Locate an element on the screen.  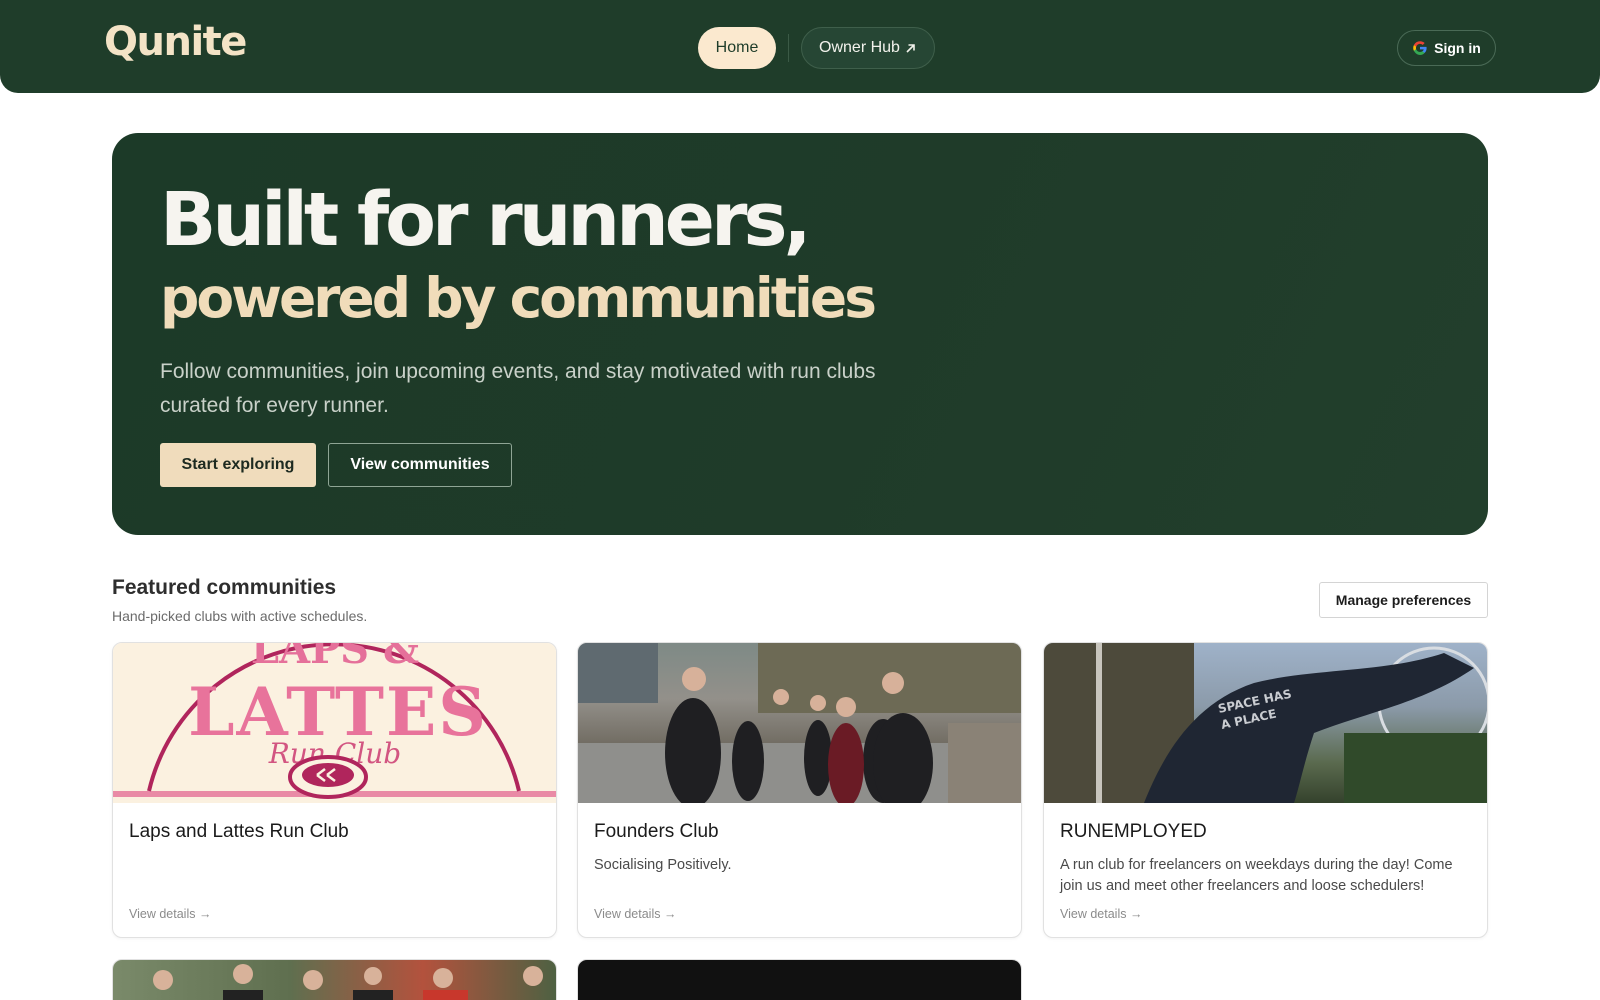
community-name: RUNEMPLOYED is located at coordinates (1133, 831).